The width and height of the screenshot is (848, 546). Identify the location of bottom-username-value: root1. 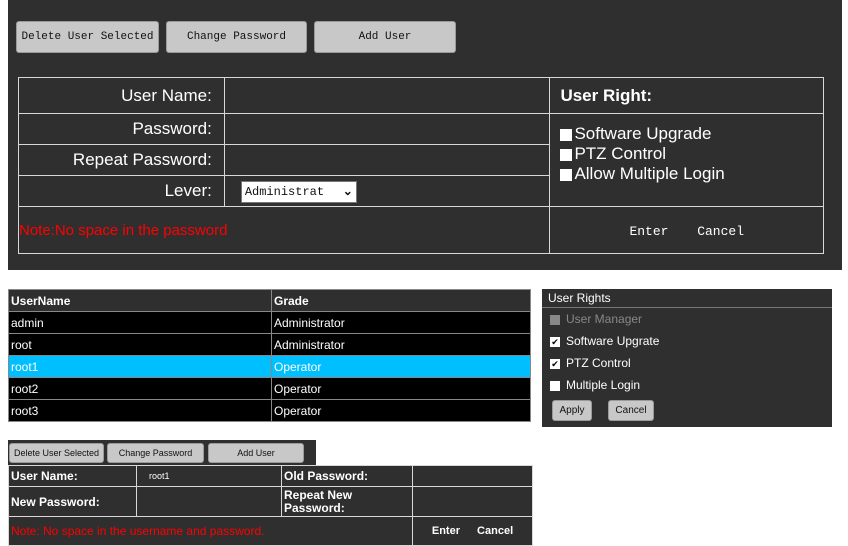
(209, 476).